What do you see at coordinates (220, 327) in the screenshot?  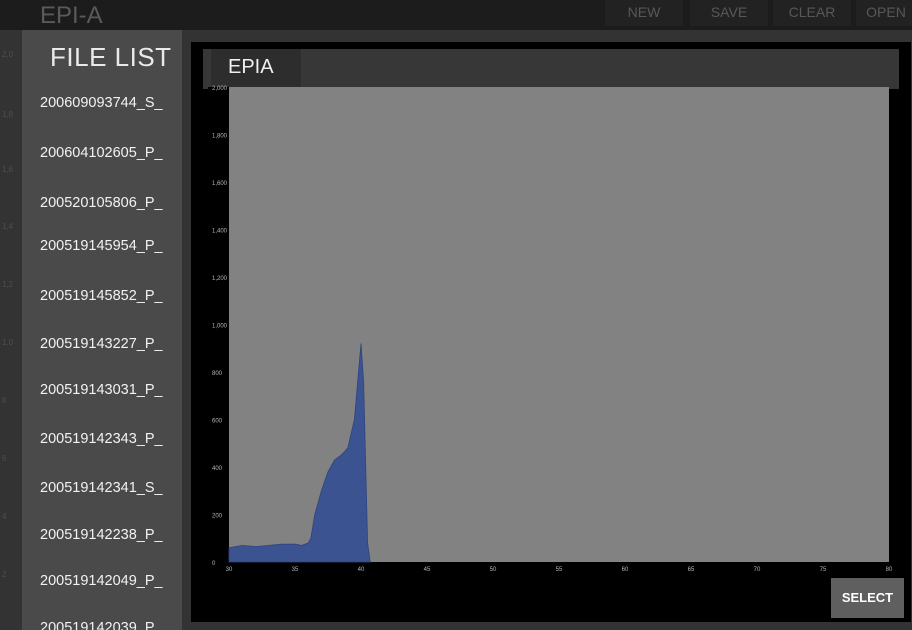 I see `y-tick-label: 1,000` at bounding box center [220, 327].